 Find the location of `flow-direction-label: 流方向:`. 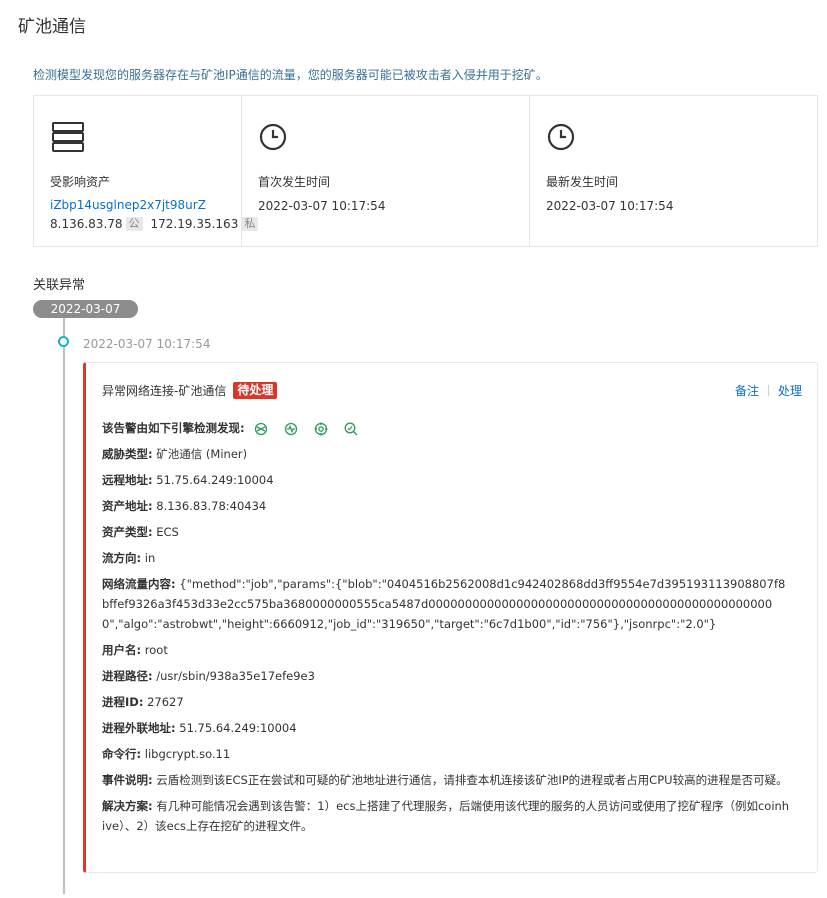

flow-direction-label: 流方向: is located at coordinates (122, 558).